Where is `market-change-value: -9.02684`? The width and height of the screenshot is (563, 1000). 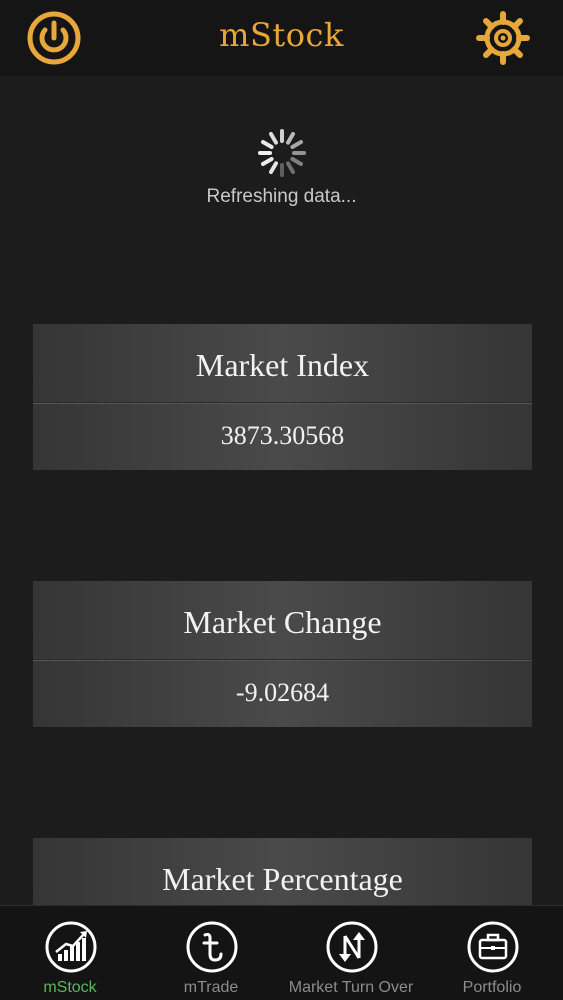 market-change-value: -9.02684 is located at coordinates (282, 693).